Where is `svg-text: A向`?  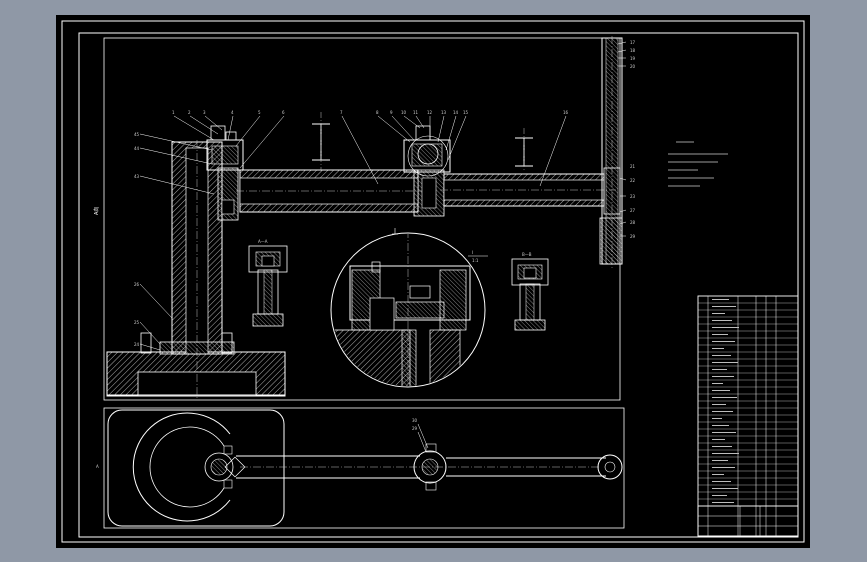
svg-text: A向 is located at coordinates (96, 211).